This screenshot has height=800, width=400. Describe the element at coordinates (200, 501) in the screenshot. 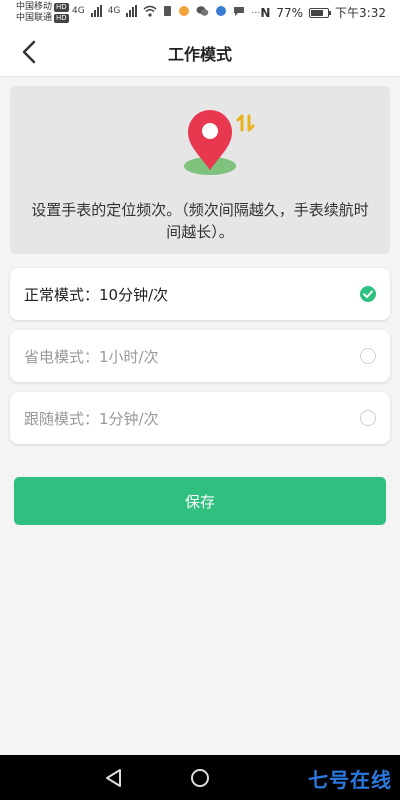

I see `save-button: 保存` at that location.